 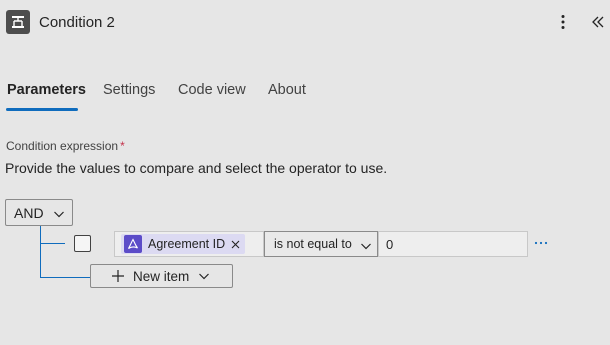 I want to click on active-tab-indicator, so click(x=42, y=109).